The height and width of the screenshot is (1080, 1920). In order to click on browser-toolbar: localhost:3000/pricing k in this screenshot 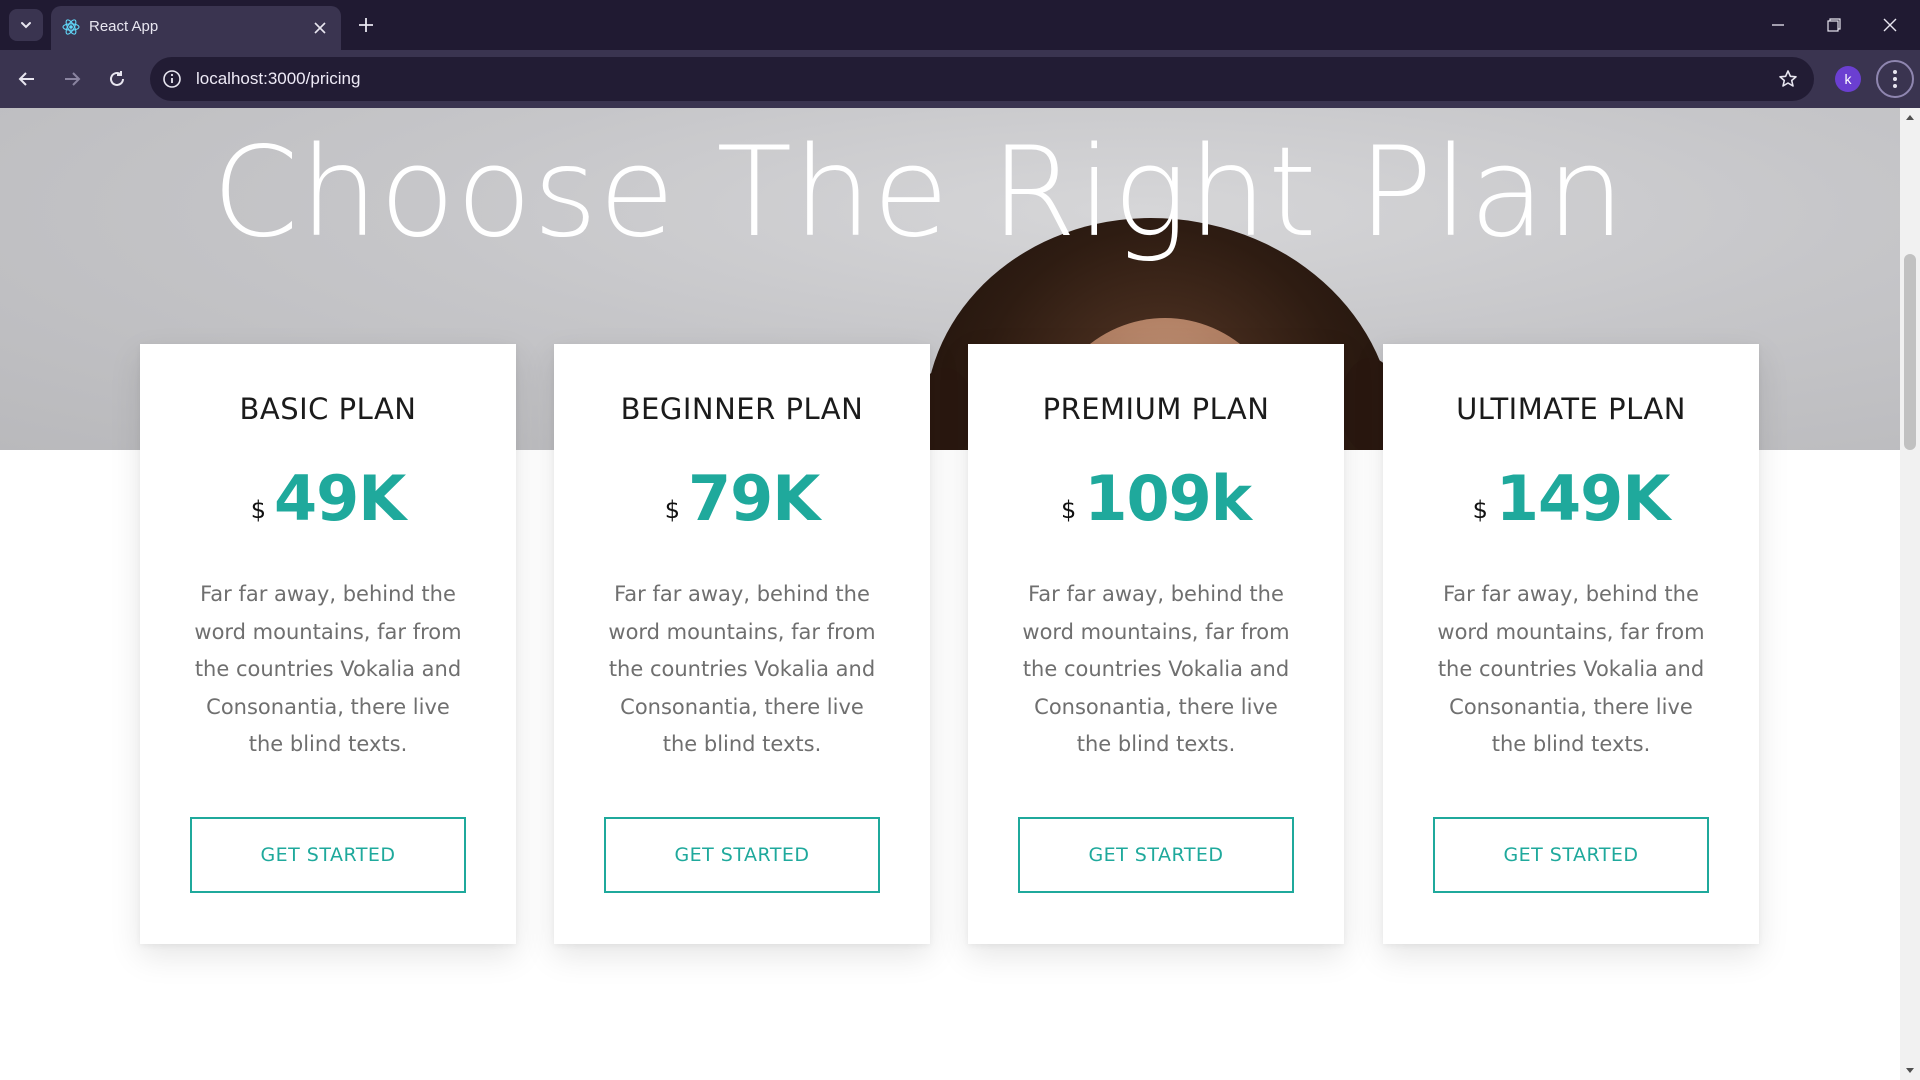, I will do `click(960, 79)`.